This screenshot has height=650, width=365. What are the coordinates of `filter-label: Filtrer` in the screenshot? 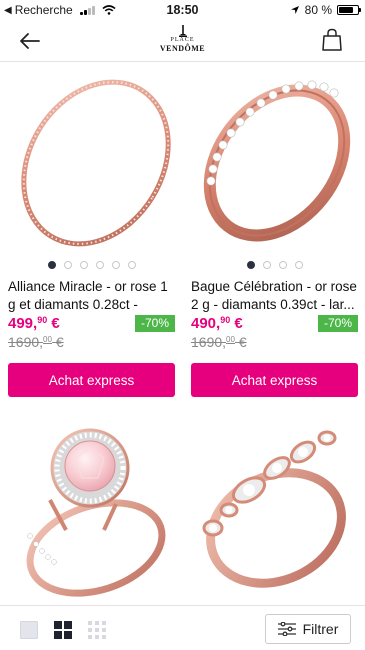 It's located at (320, 629).